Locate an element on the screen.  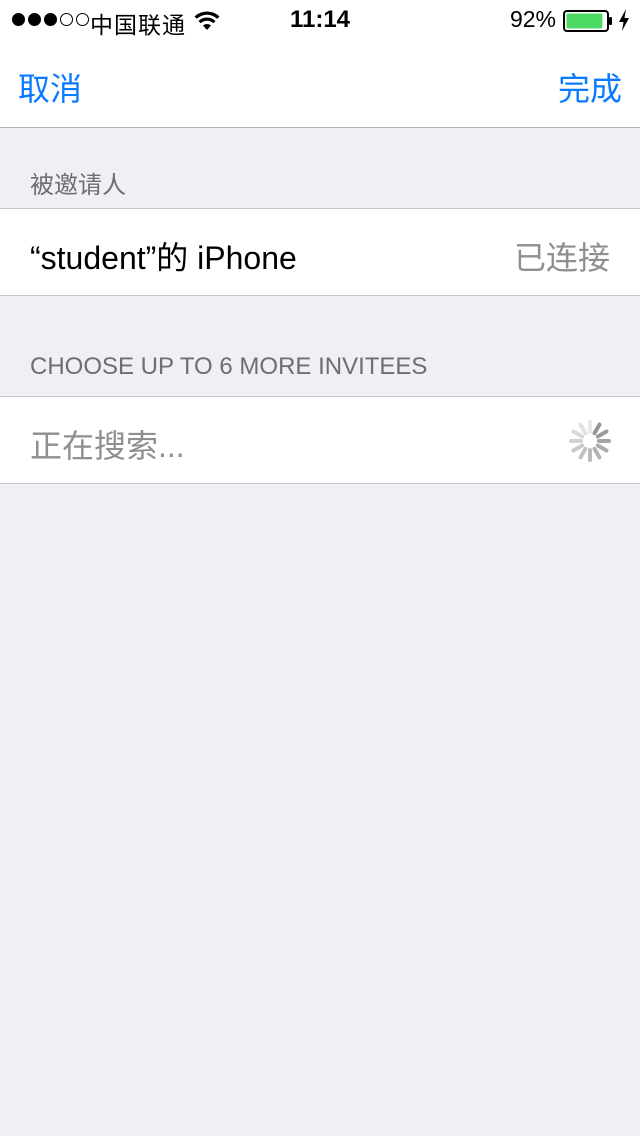
invitee-row: “student”的 iPhone 已连接 is located at coordinates (320, 252).